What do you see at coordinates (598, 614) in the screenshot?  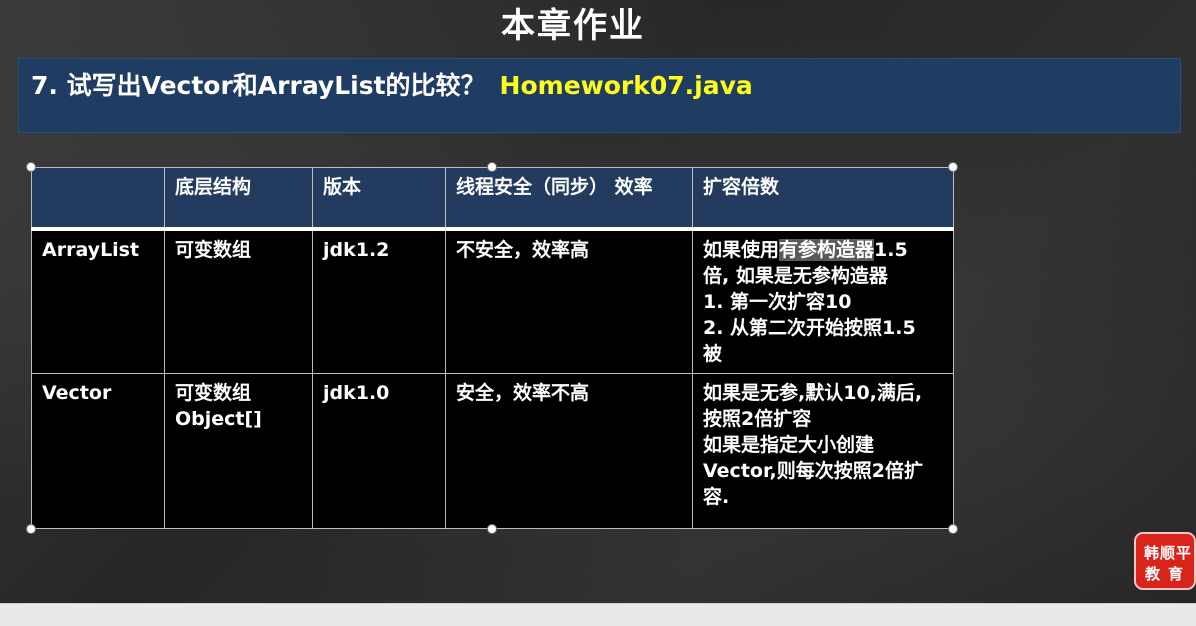 I see `bottom-status-bar` at bounding box center [598, 614].